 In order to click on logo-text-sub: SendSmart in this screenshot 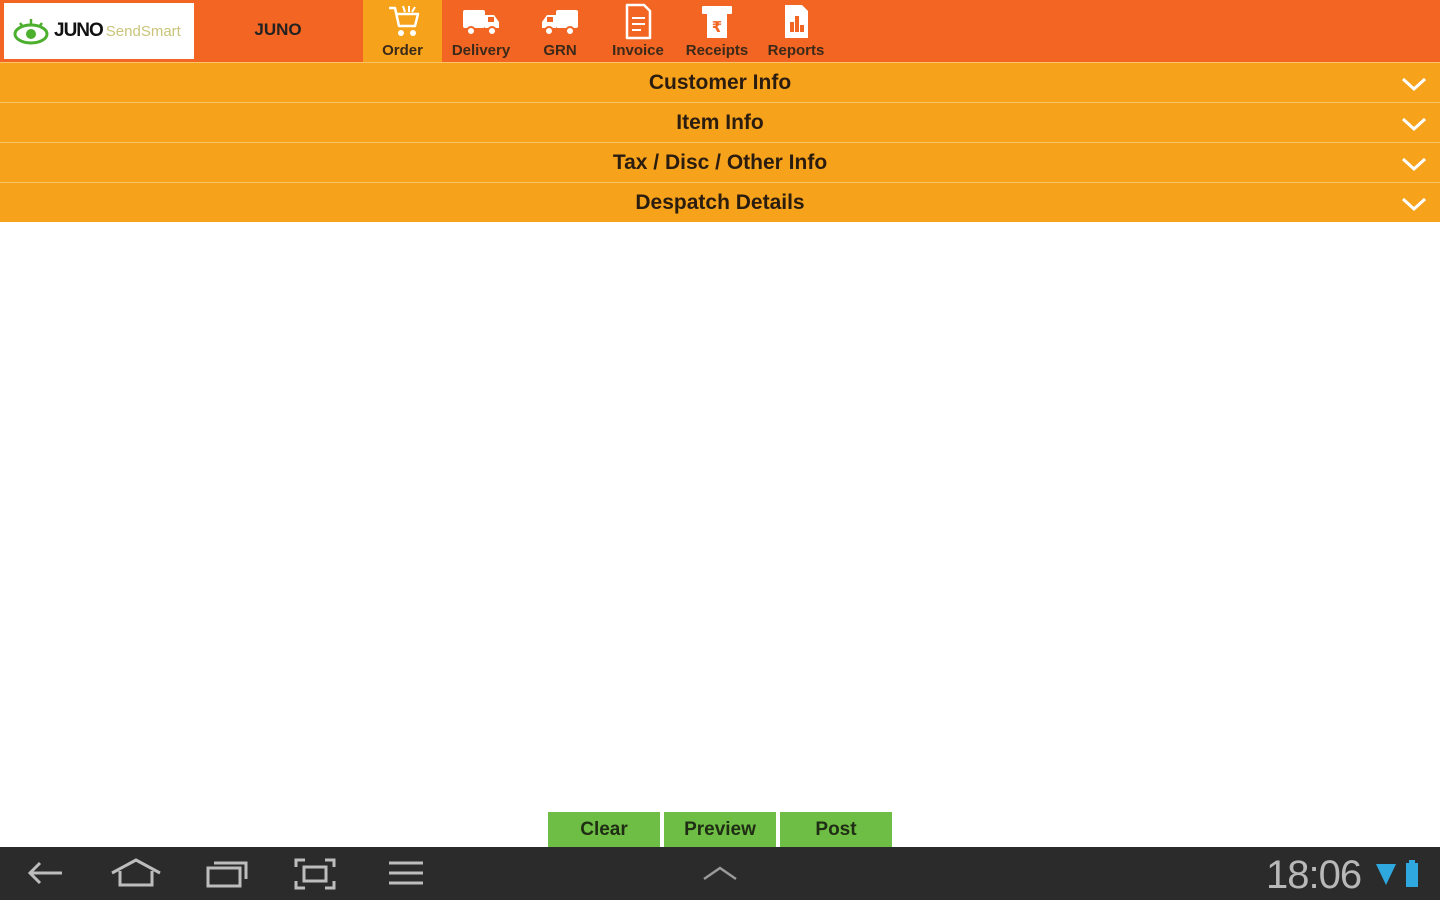, I will do `click(143, 31)`.